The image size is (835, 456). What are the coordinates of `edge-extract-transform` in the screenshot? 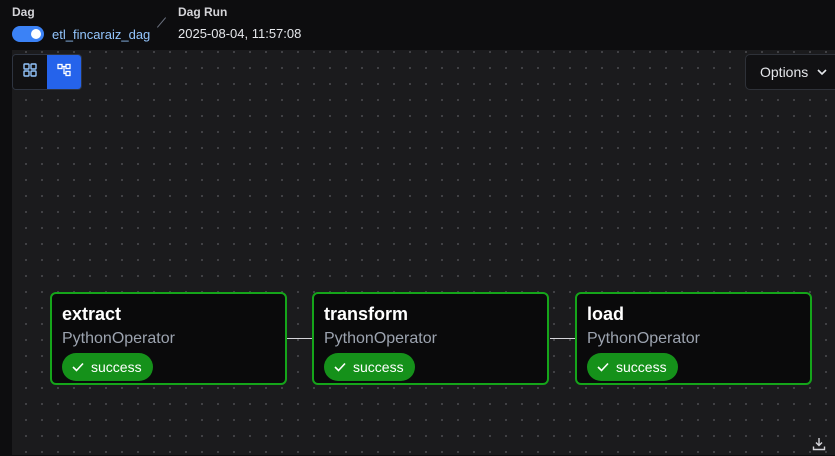 It's located at (300, 338).